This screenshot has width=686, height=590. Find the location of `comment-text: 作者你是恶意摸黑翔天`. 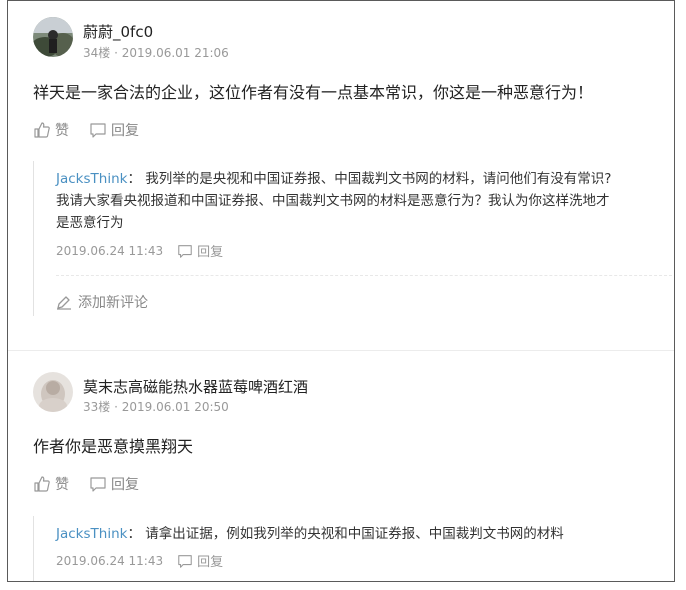

comment-text: 作者你是恶意摸黑翔天 is located at coordinates (113, 446).